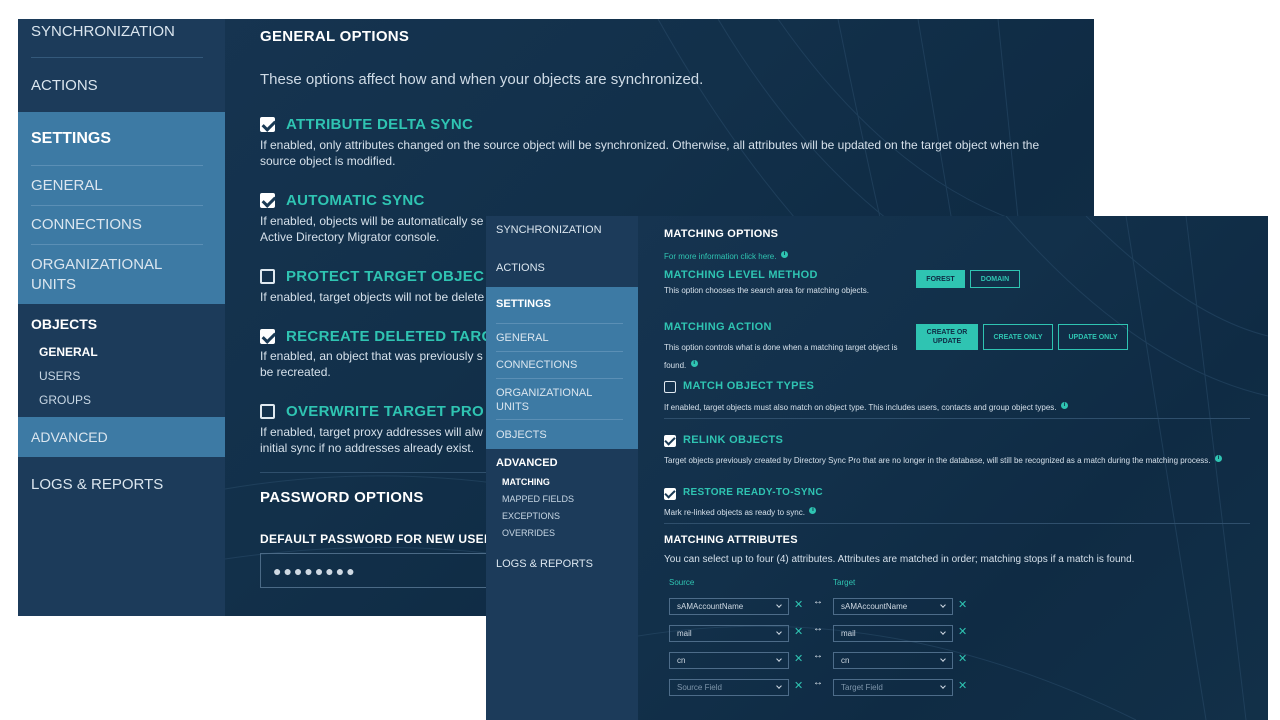 The height and width of the screenshot is (720, 1280). I want to click on option-title: RECREATE DELETED TARG, so click(390, 336).